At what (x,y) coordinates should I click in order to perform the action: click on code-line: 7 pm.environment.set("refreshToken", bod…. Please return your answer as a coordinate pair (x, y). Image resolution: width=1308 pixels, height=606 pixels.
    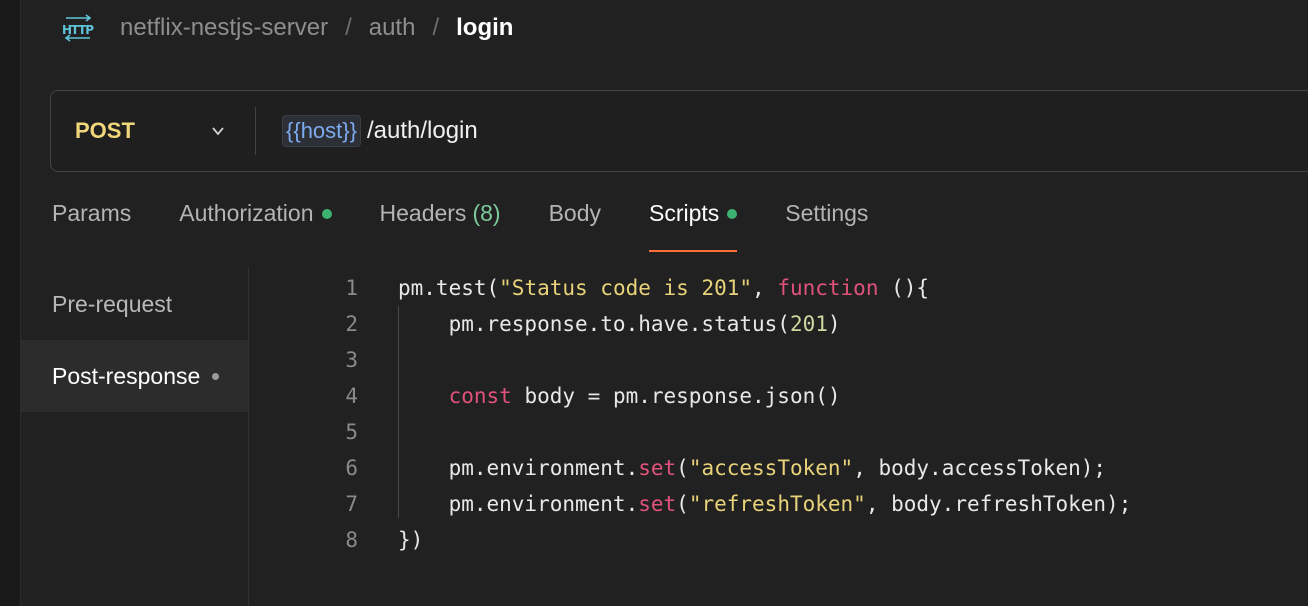
    Looking at the image, I should click on (810, 504).